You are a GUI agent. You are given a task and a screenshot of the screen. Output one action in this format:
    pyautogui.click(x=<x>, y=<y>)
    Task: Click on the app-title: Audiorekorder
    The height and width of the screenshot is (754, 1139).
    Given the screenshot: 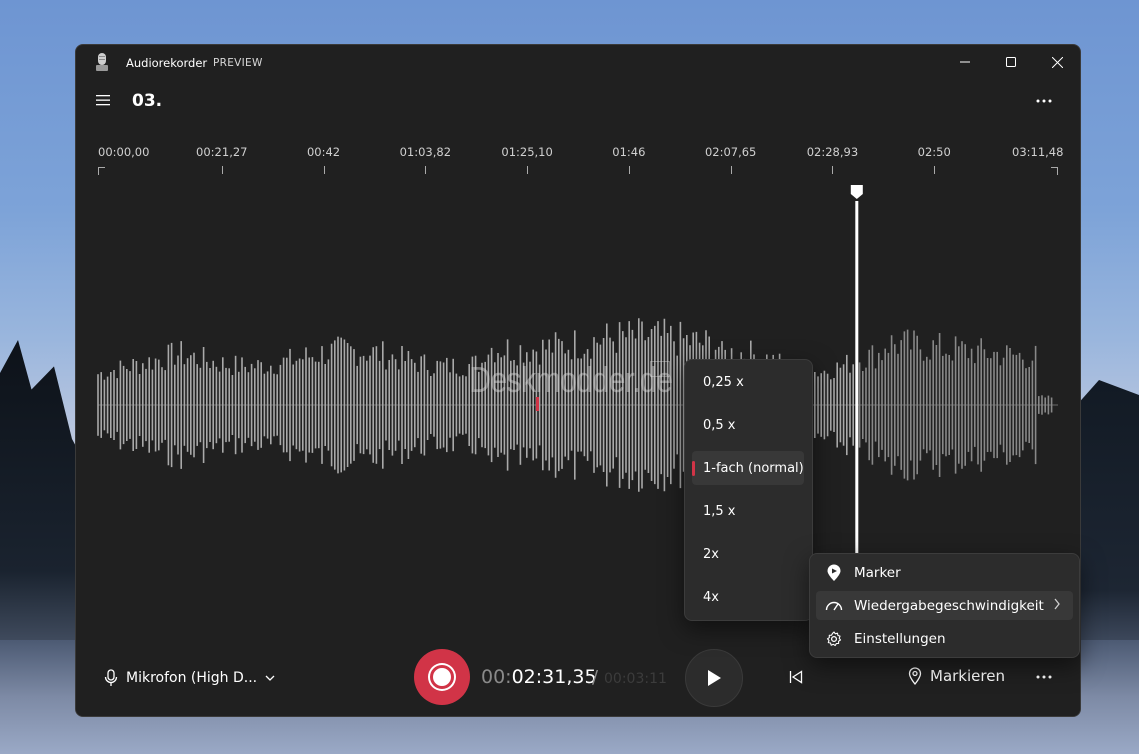 What is the action you would take?
    pyautogui.click(x=167, y=63)
    